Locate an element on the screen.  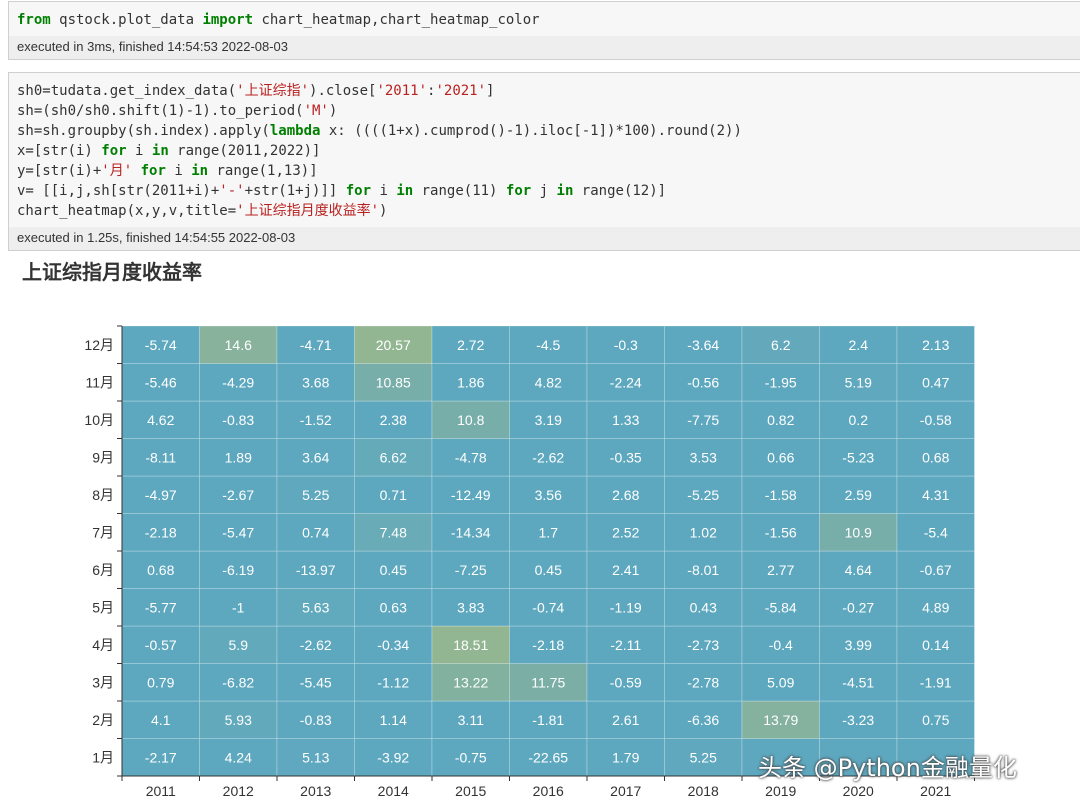
heatmap-cell-label: 3.64 is located at coordinates (315, 457).